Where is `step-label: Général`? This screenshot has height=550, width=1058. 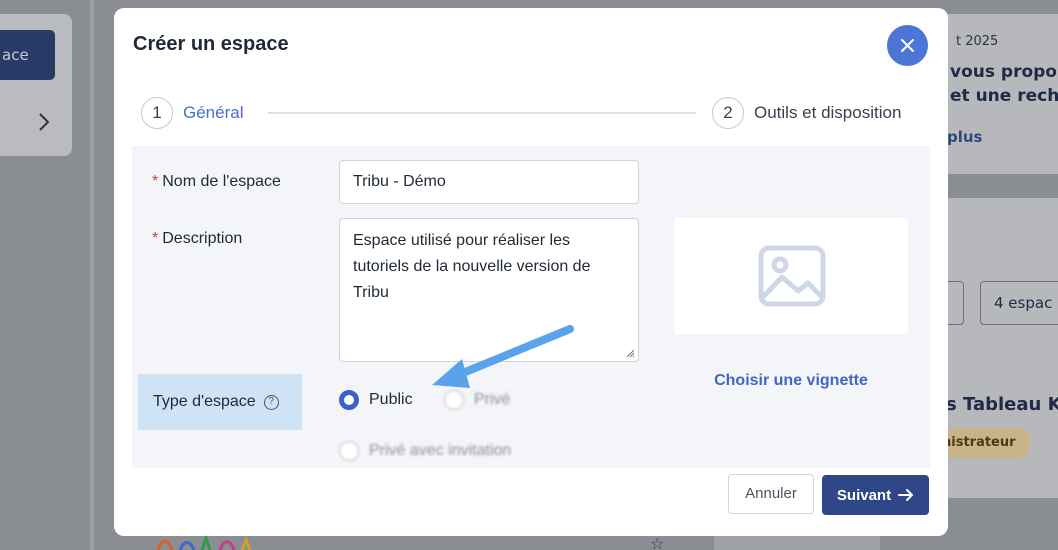 step-label: Général is located at coordinates (213, 112).